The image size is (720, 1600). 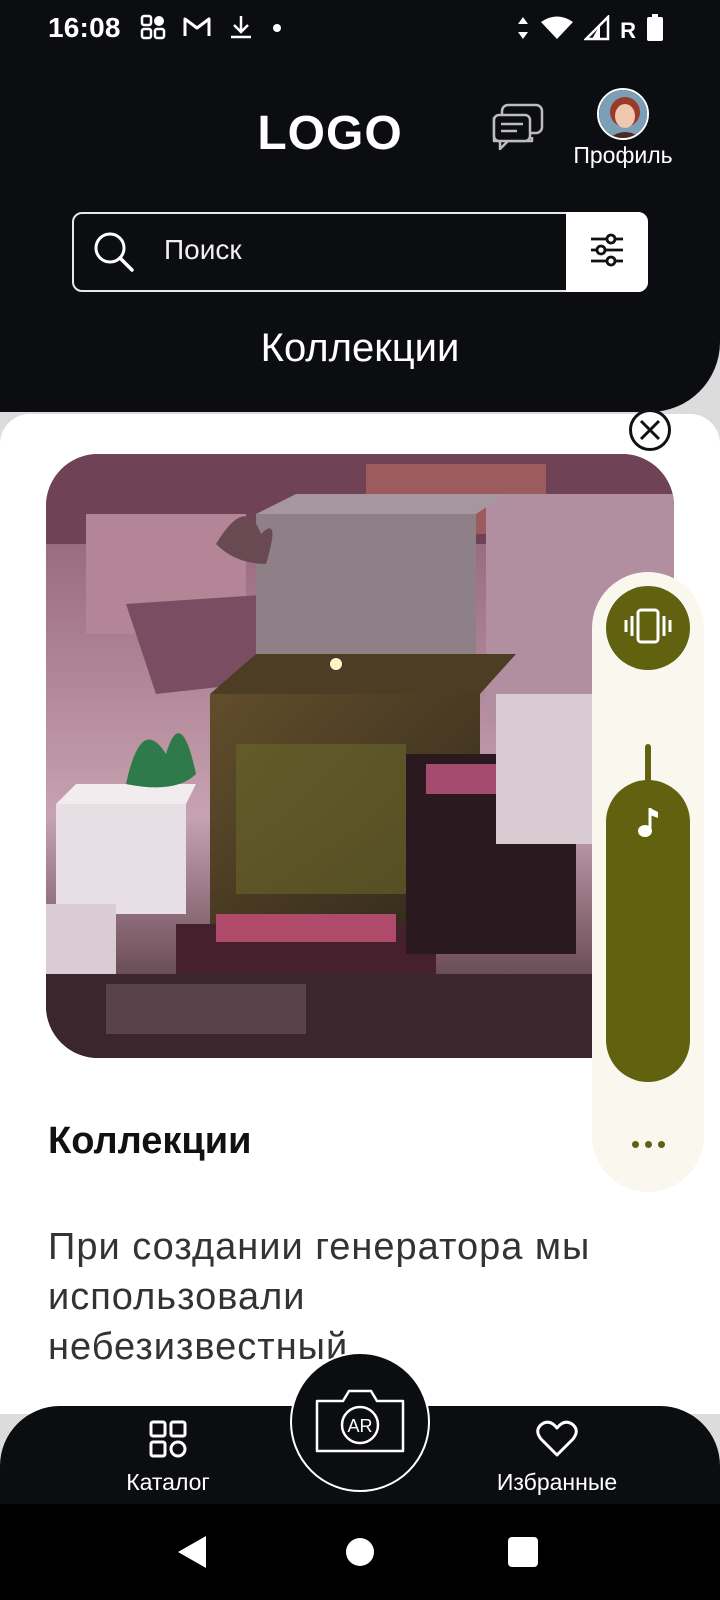 What do you see at coordinates (150, 1141) in the screenshot?
I see `card-title: Коллекции` at bounding box center [150, 1141].